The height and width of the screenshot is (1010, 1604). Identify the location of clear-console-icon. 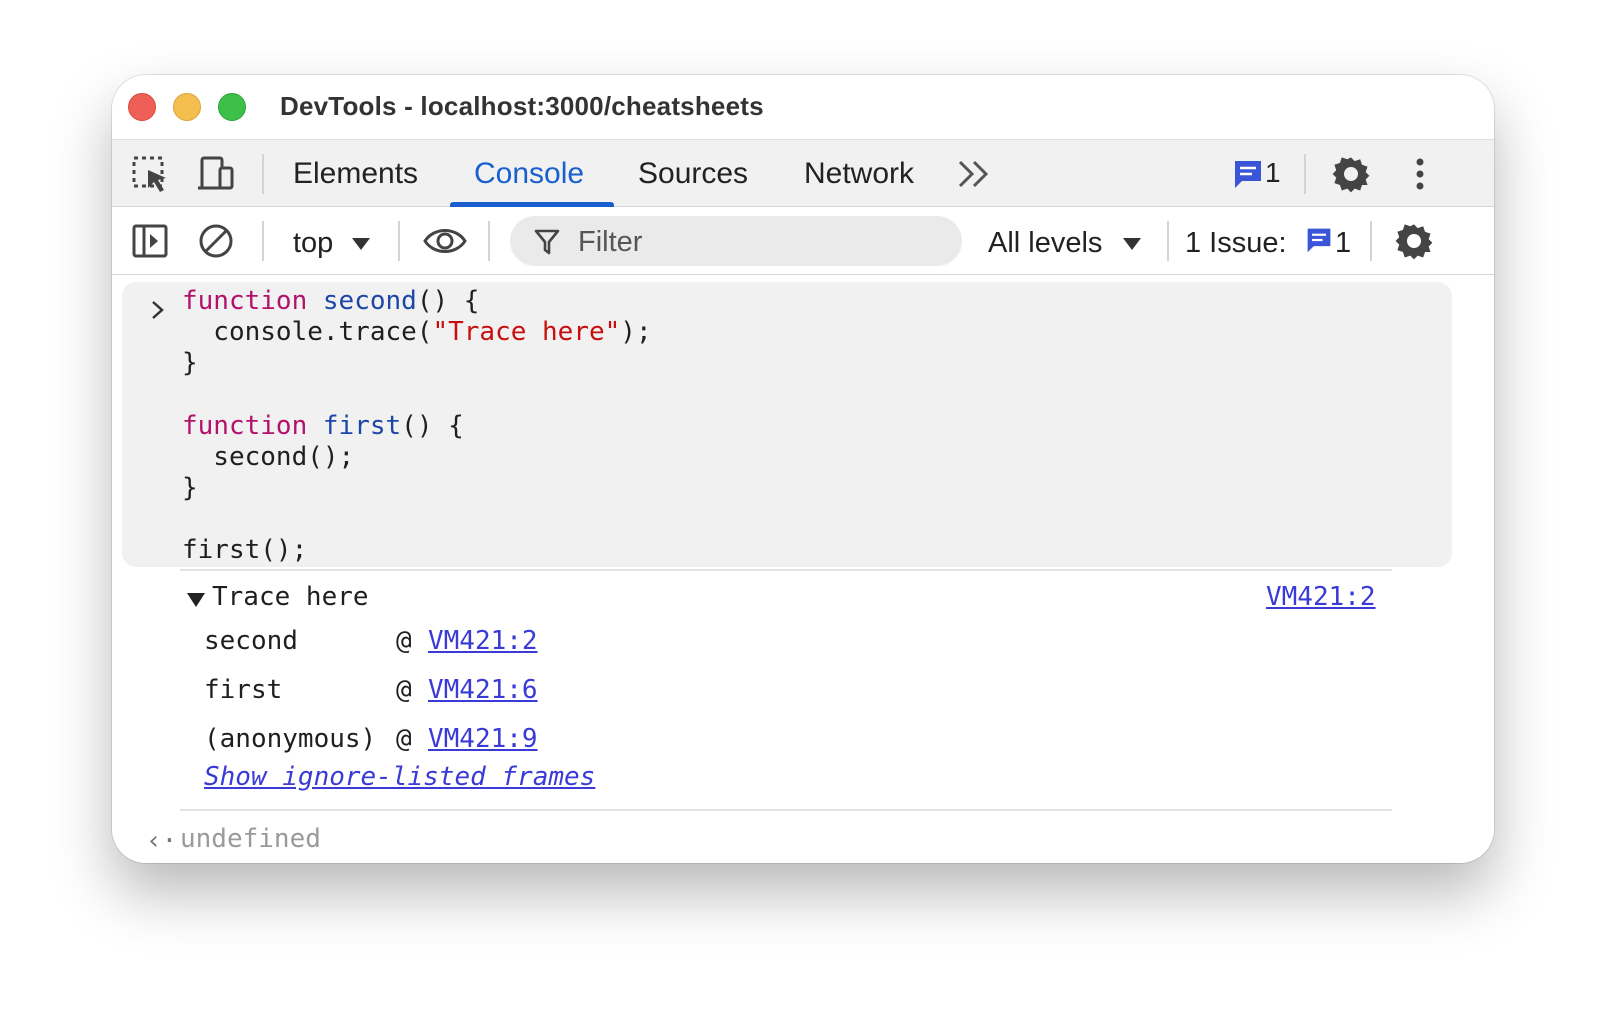
(216, 241).